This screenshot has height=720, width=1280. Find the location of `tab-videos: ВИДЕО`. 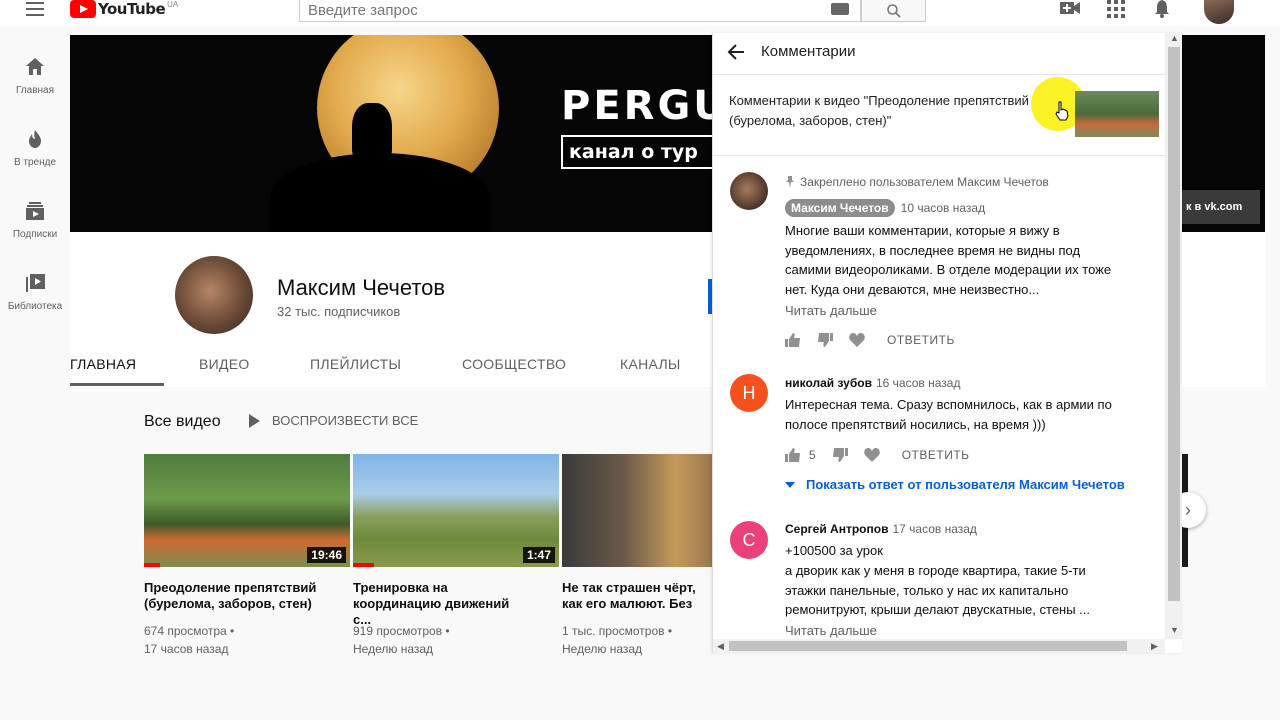

tab-videos: ВИДЕО is located at coordinates (224, 364).